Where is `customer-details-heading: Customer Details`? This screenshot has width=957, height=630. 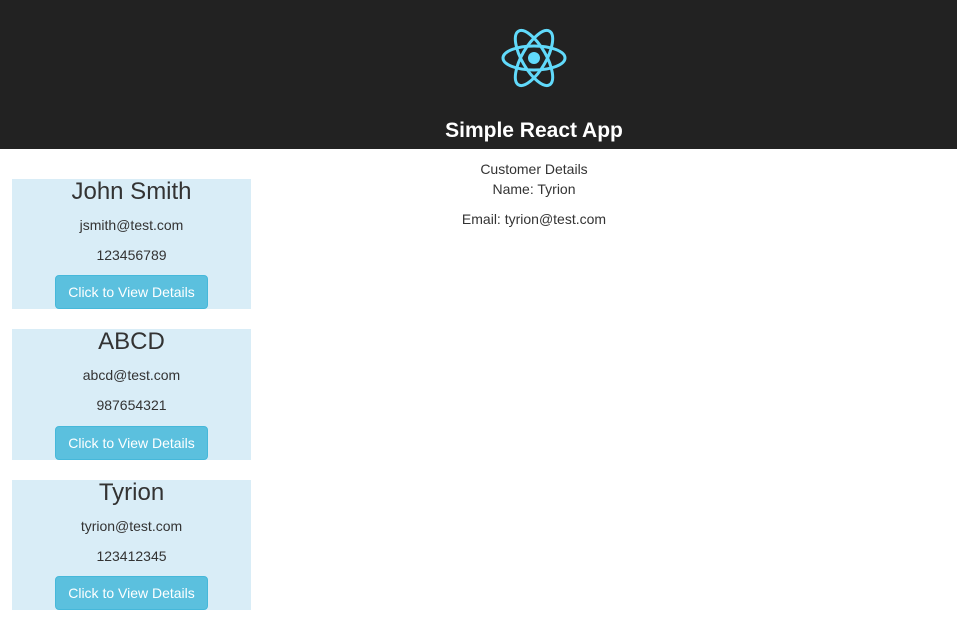
customer-details-heading: Customer Details is located at coordinates (534, 169).